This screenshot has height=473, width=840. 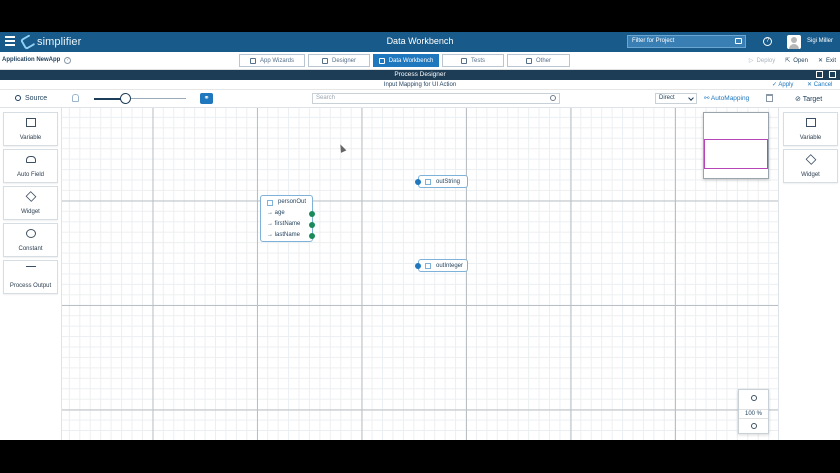 What do you see at coordinates (287, 218) in the screenshot?
I see `source-node-person-out: personOut → age → firstName → lastName` at bounding box center [287, 218].